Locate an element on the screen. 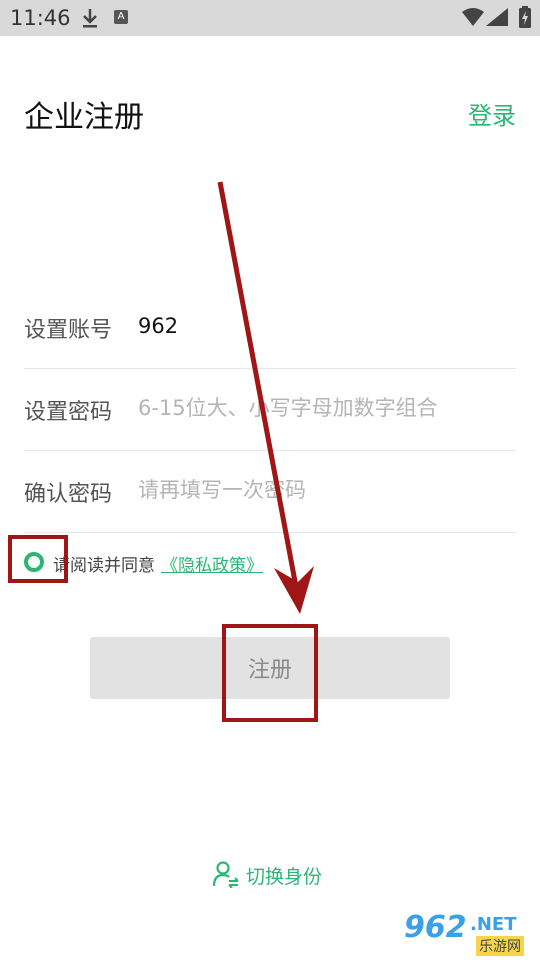  watermark-site: 乐游网 is located at coordinates (500, 946).